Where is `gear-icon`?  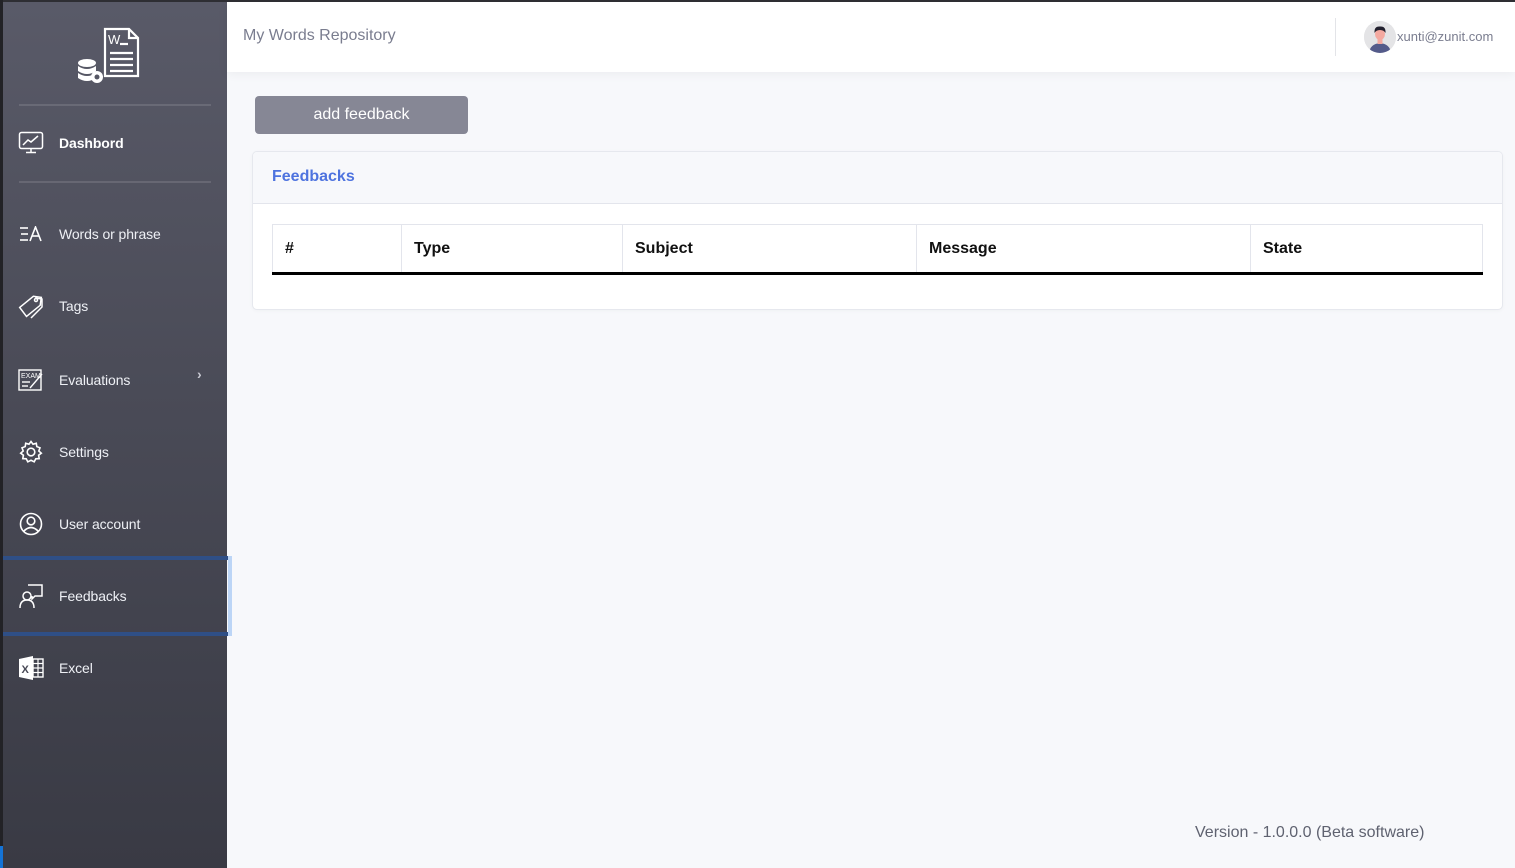
gear-icon is located at coordinates (31, 452).